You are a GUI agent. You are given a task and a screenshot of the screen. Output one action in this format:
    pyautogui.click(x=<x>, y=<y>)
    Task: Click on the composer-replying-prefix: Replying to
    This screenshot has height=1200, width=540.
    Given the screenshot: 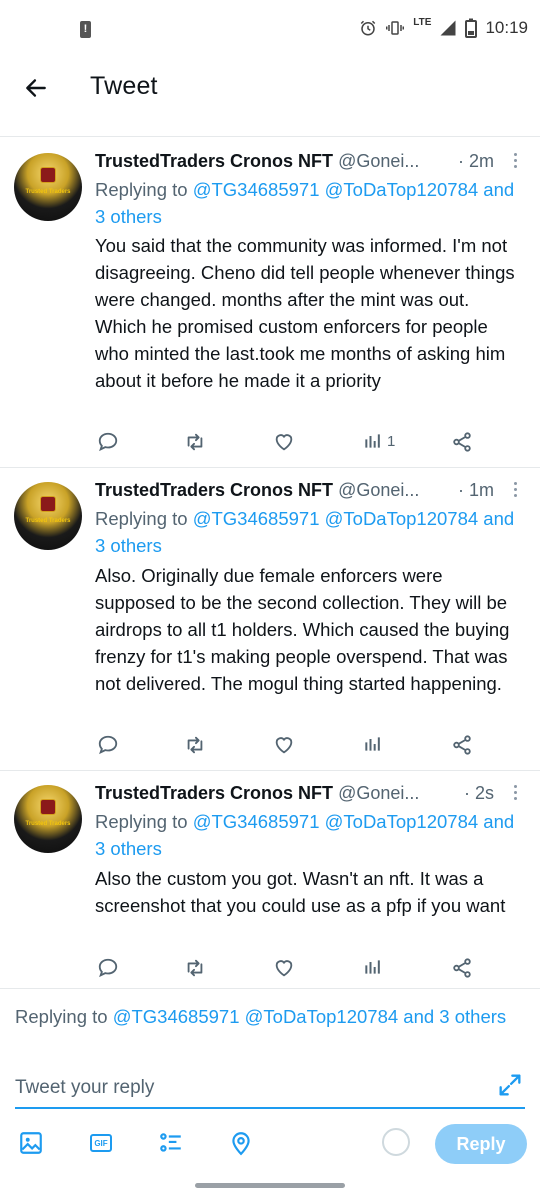 What is the action you would take?
    pyautogui.click(x=64, y=1016)
    